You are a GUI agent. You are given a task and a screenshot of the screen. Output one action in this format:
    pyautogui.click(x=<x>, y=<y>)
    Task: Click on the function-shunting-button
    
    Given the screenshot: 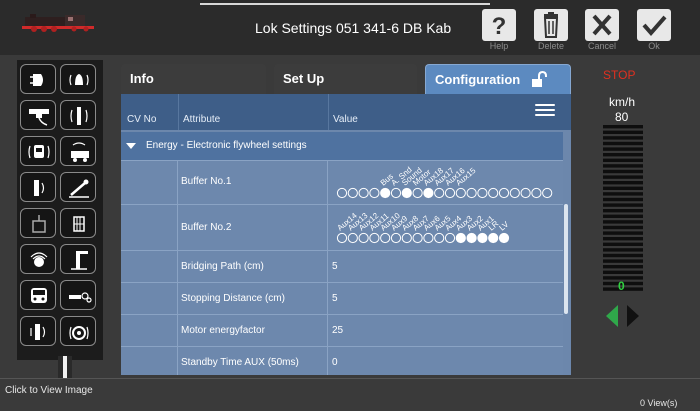 What is the action you would take?
    pyautogui.click(x=78, y=151)
    